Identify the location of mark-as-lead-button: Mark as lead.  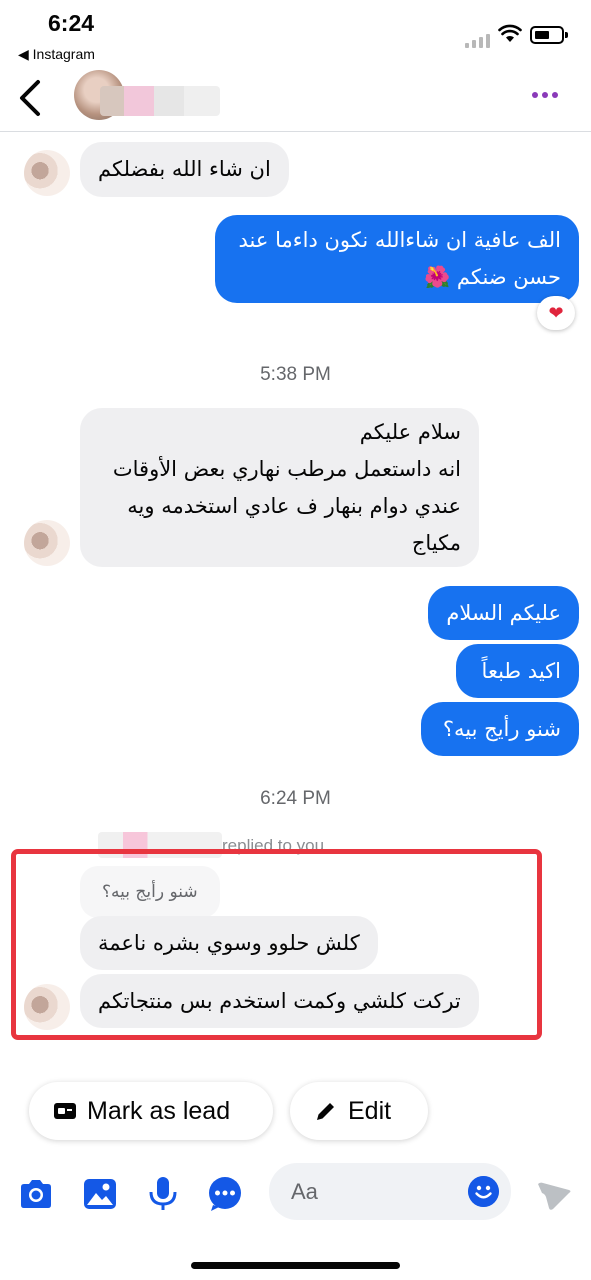
(151, 1111).